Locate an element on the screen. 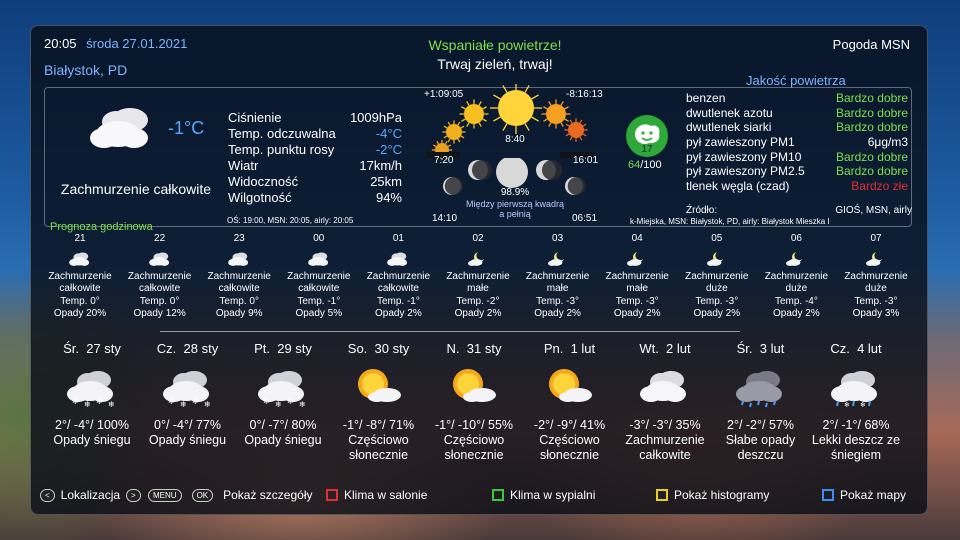 The height and width of the screenshot is (540, 960). green-label: Klima w sypialni is located at coordinates (553, 495).